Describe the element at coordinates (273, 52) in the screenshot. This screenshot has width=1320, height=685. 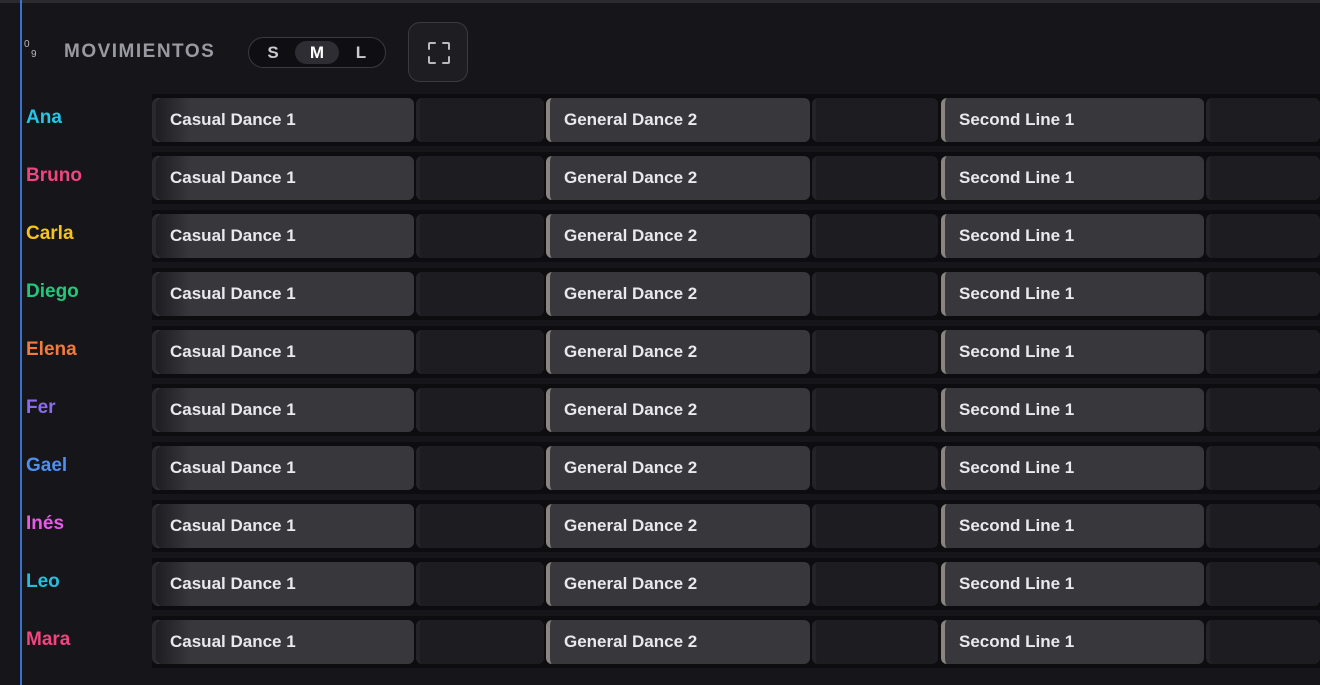
I see `size-option-s: S` at that location.